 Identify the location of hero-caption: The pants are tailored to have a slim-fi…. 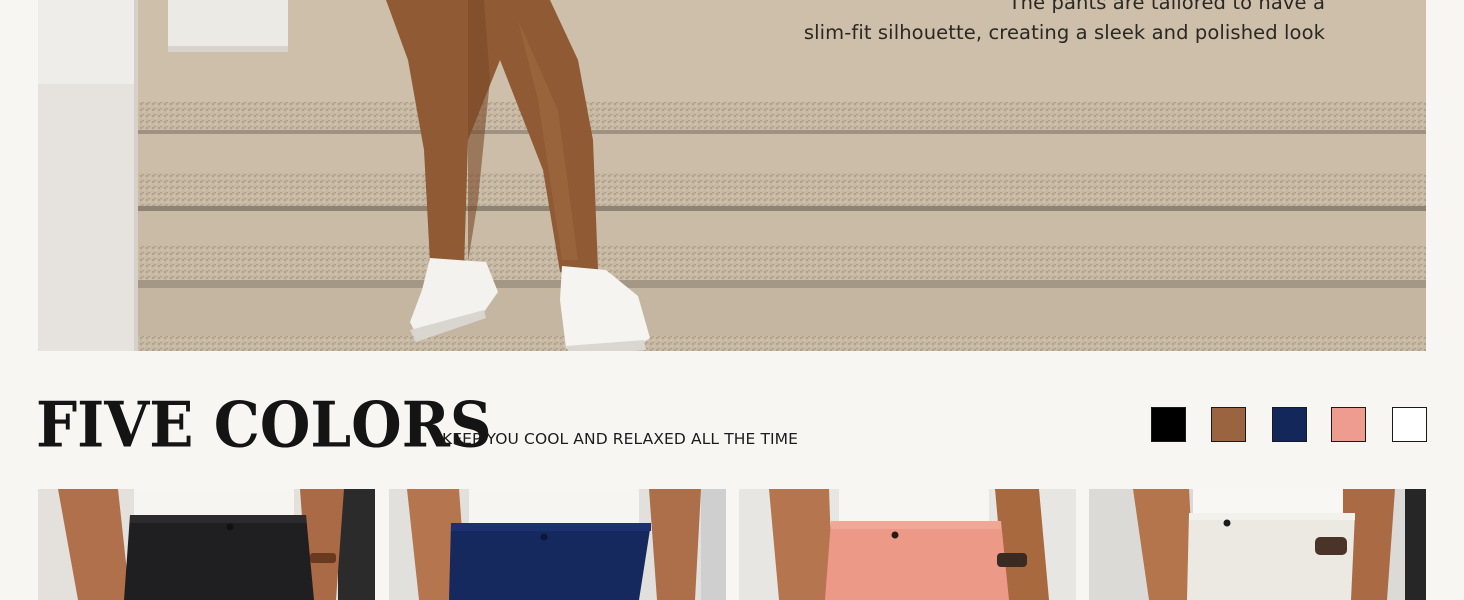
(1064, 24).